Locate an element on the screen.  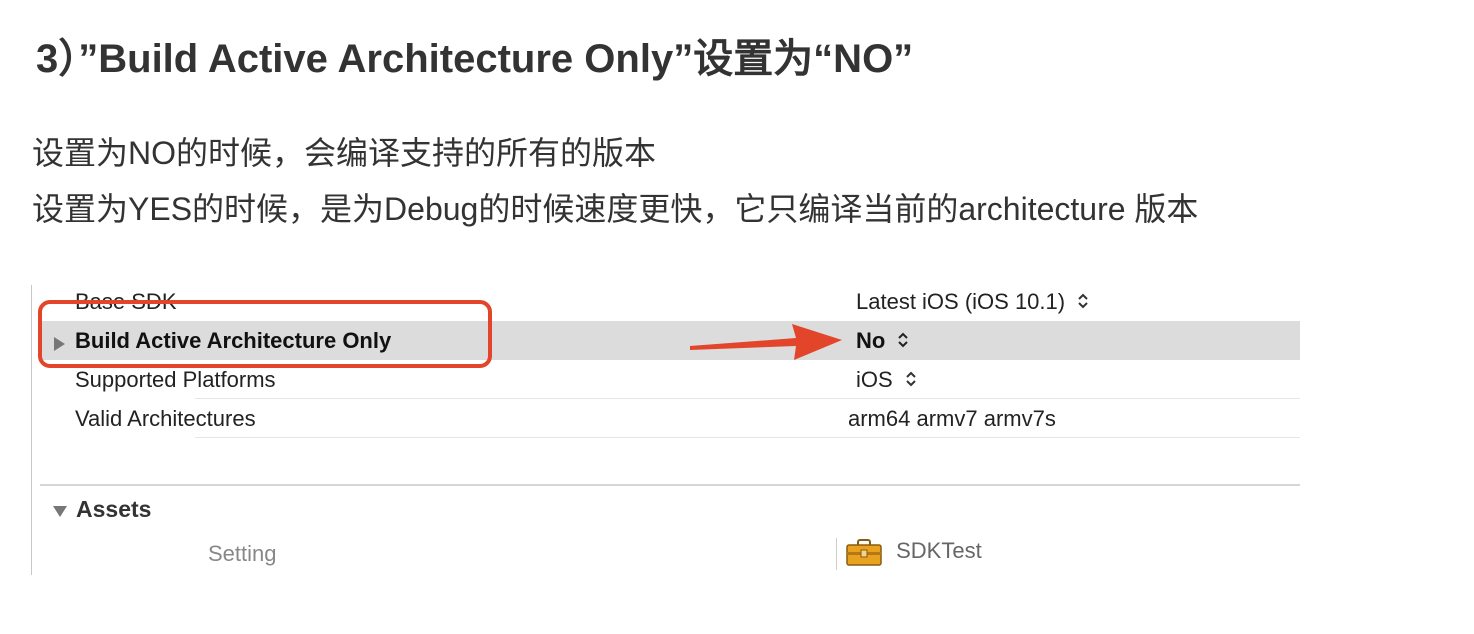
assets-setting-column-label: Setting is located at coordinates (242, 553).